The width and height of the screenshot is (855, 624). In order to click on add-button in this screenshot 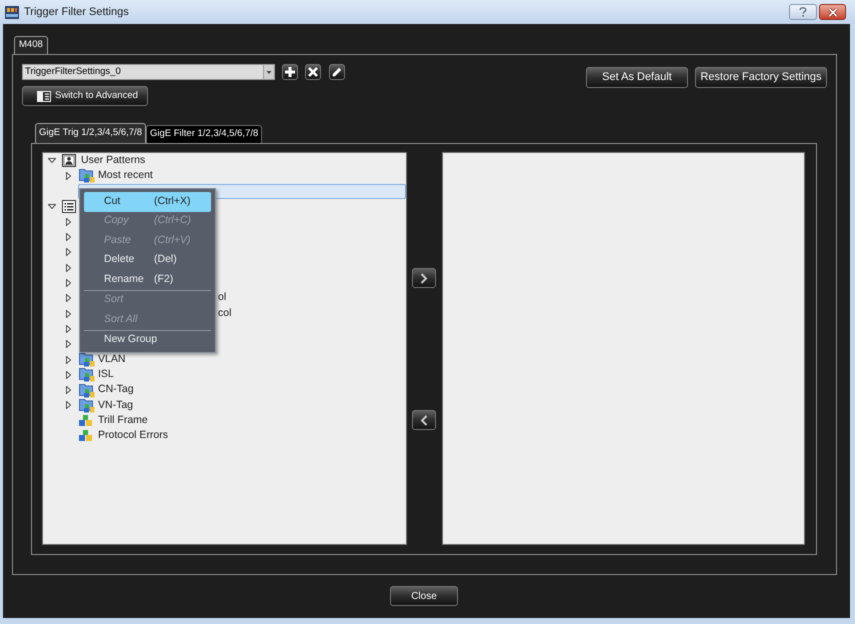, I will do `click(290, 72)`.